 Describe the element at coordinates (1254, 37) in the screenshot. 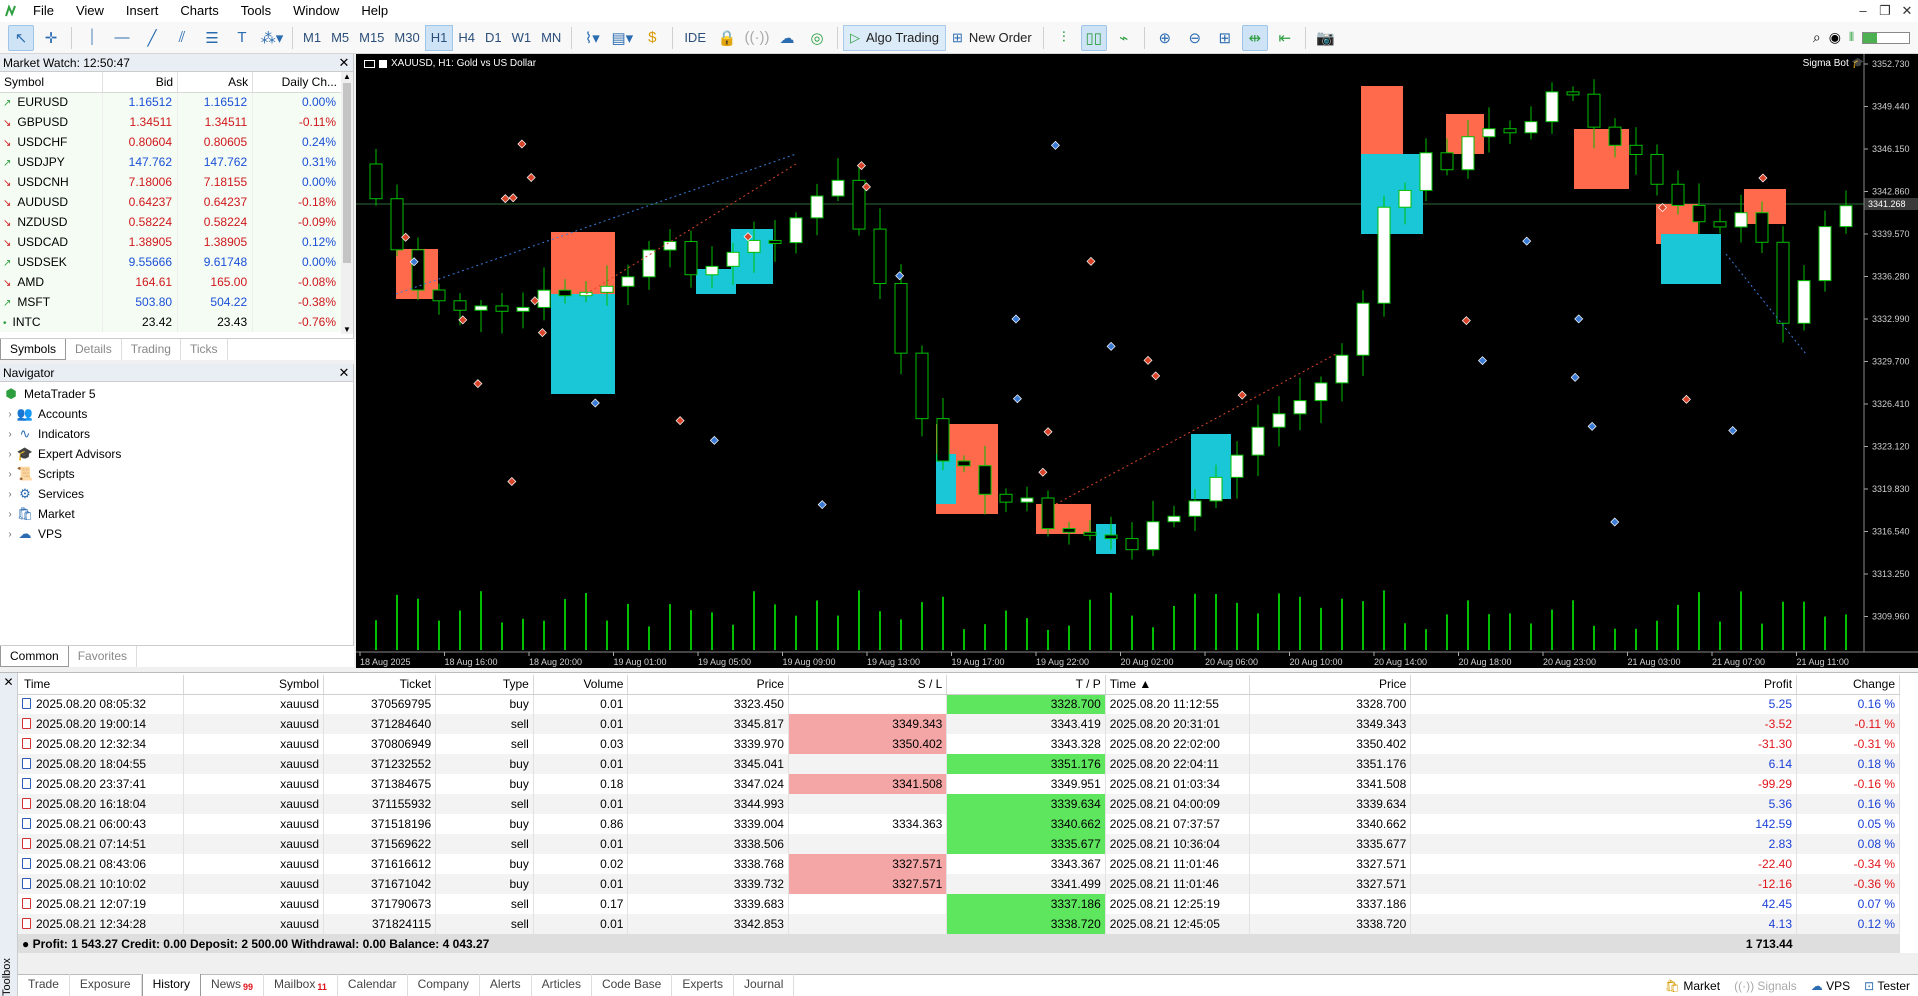

I see `auto-scroll-icon: ⇹` at that location.